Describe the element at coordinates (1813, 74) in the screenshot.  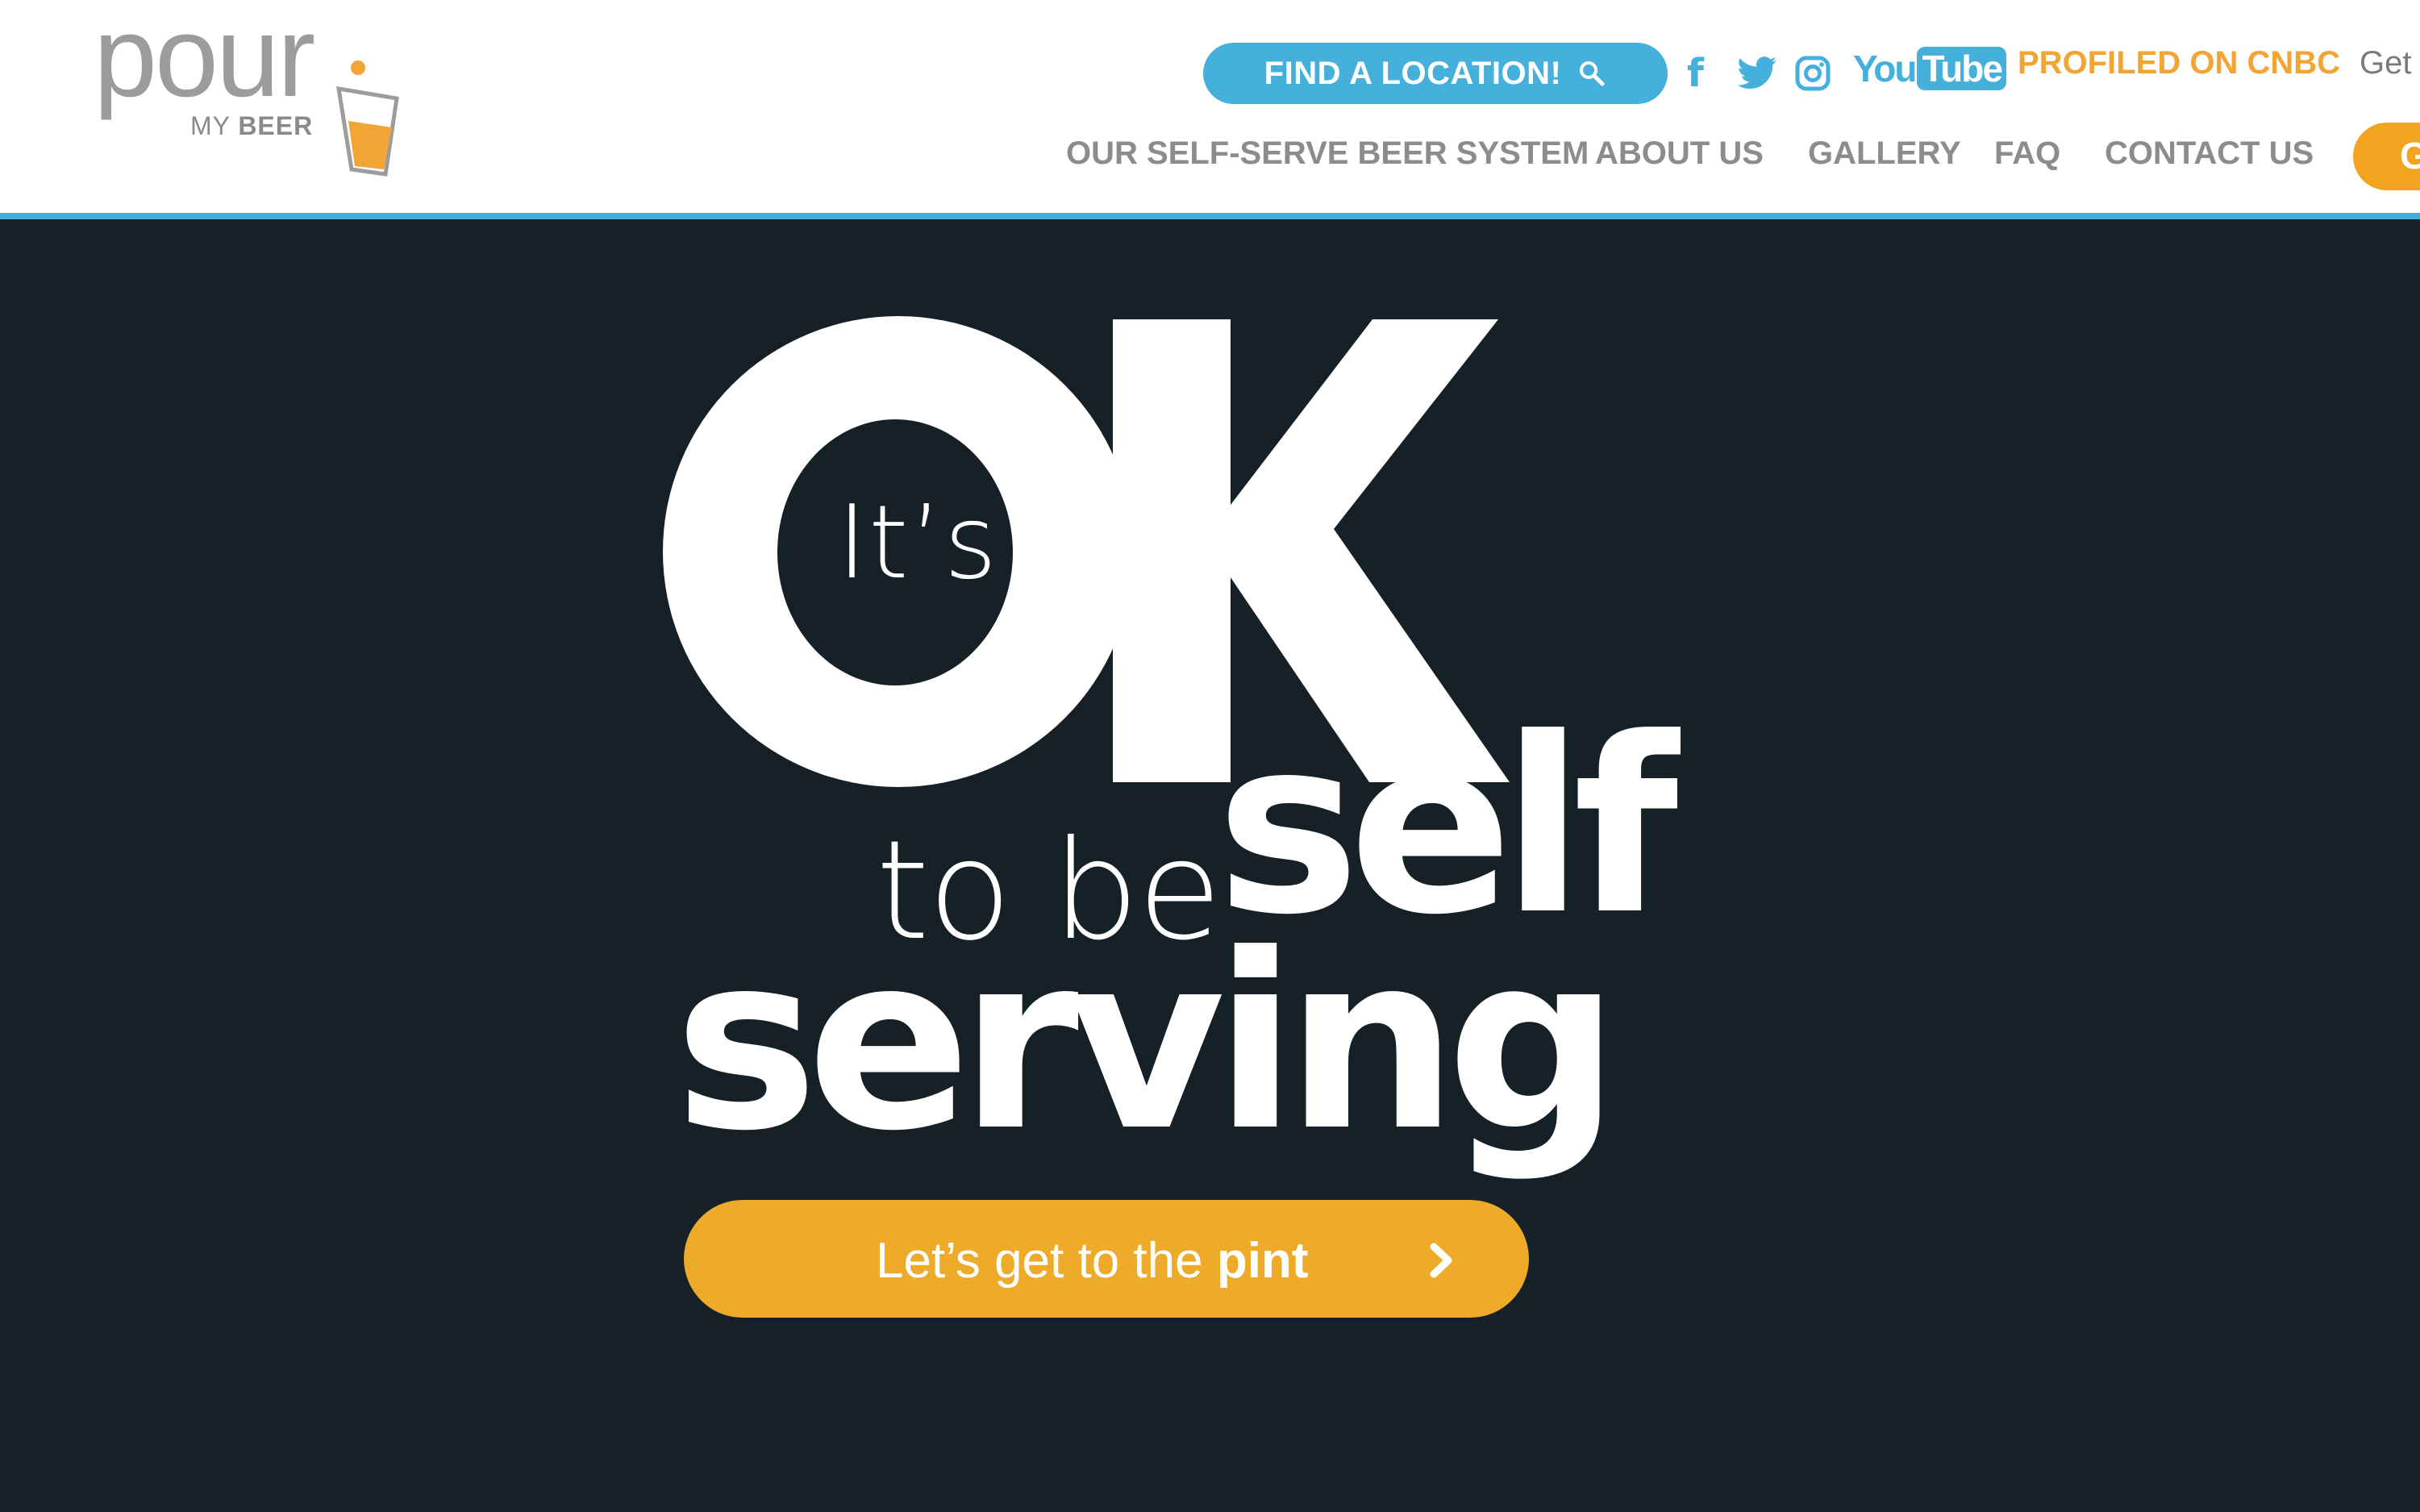
I see `instagram-icon` at that location.